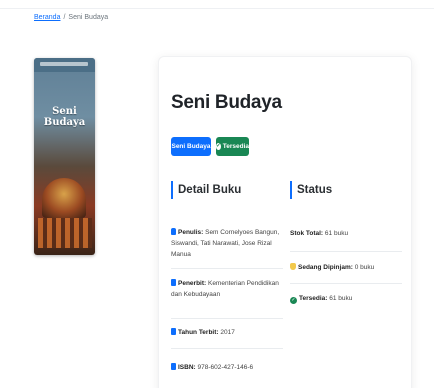  Describe the element at coordinates (206, 190) in the screenshot. I see `detail-heading: Detail Buku` at that location.